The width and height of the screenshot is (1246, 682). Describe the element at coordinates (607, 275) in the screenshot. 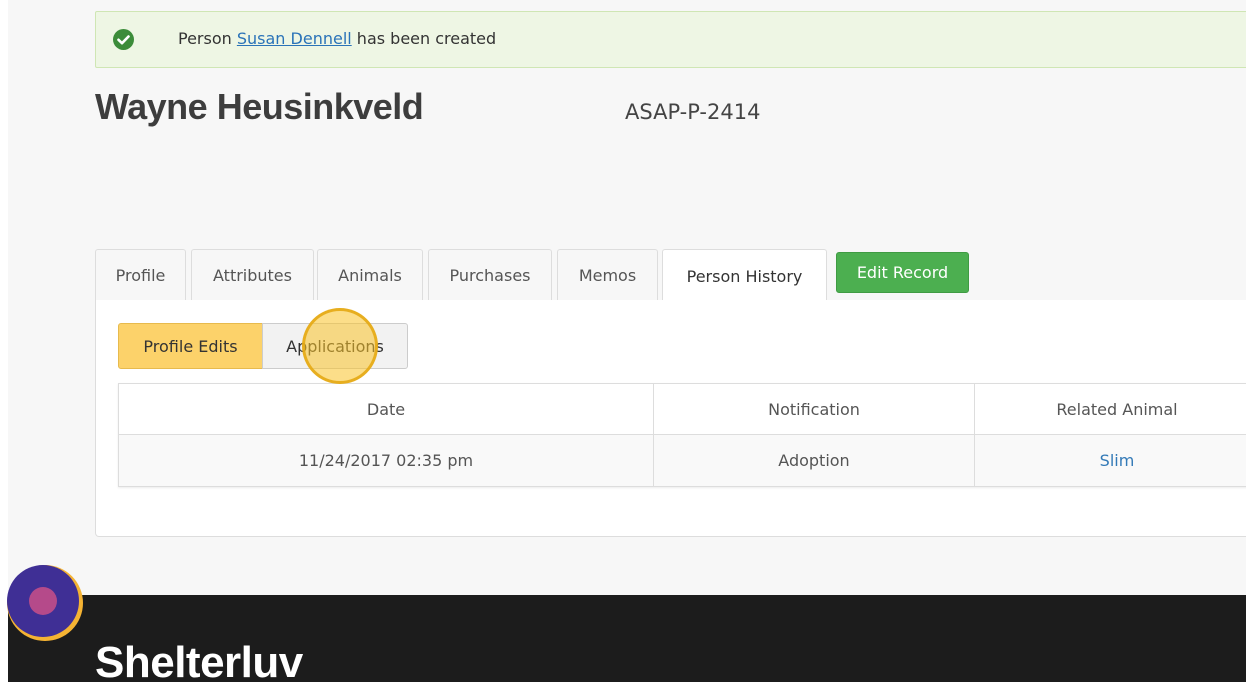

I see `tab-memos: Memos` at that location.